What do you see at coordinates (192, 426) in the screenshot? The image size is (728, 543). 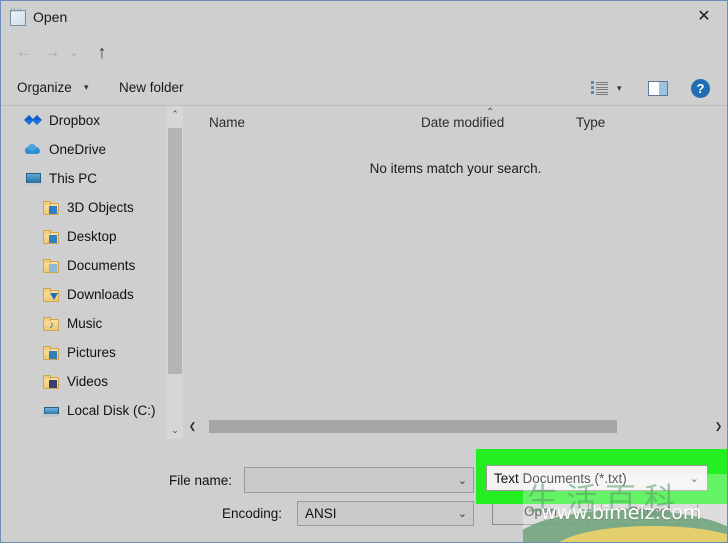 I see `scroll-left-icon: ❮` at bounding box center [192, 426].